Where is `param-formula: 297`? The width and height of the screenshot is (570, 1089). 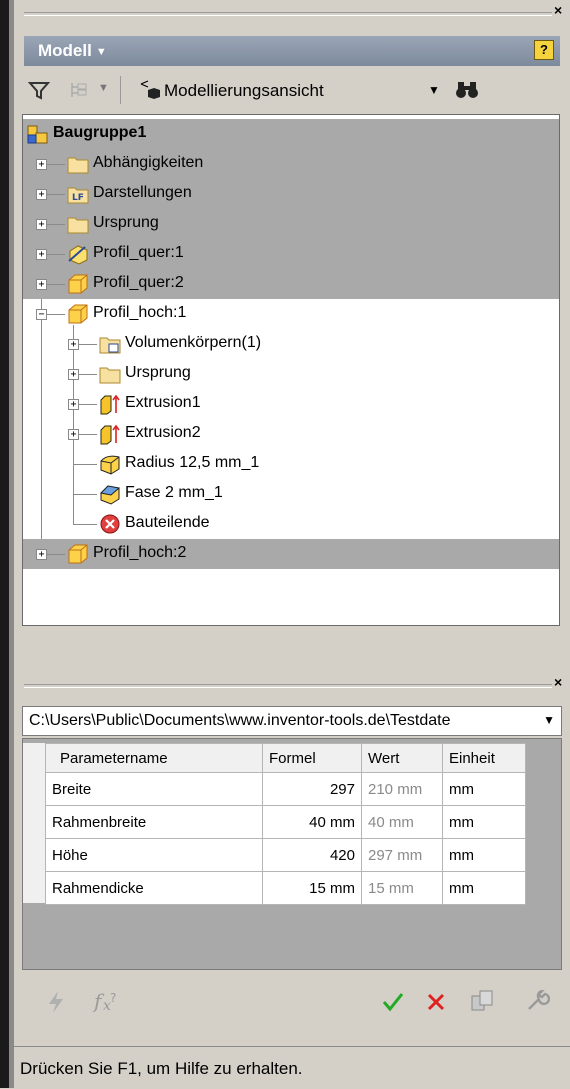
param-formula: 297 is located at coordinates (312, 789).